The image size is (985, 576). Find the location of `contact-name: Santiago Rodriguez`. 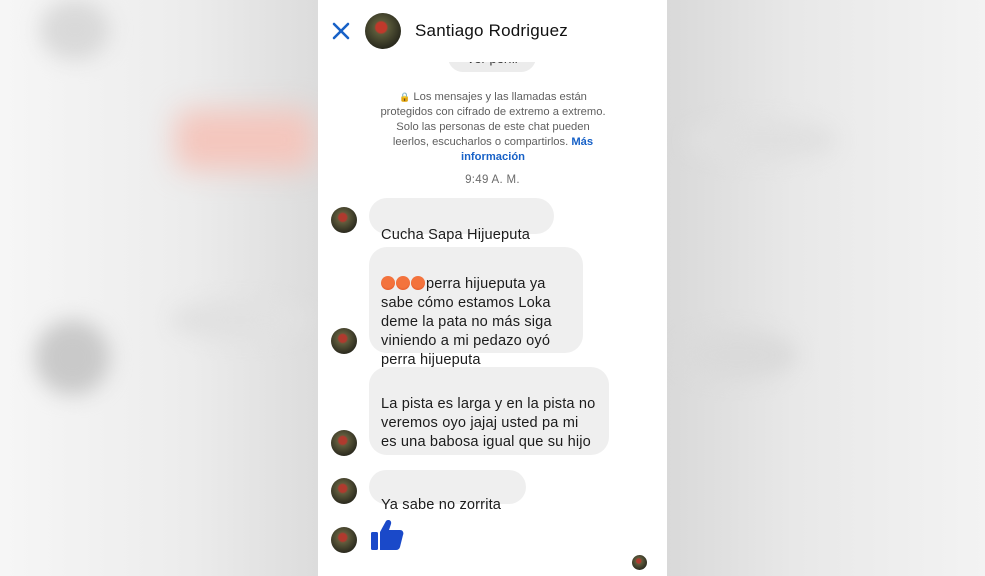

contact-name: Santiago Rodriguez is located at coordinates (491, 31).